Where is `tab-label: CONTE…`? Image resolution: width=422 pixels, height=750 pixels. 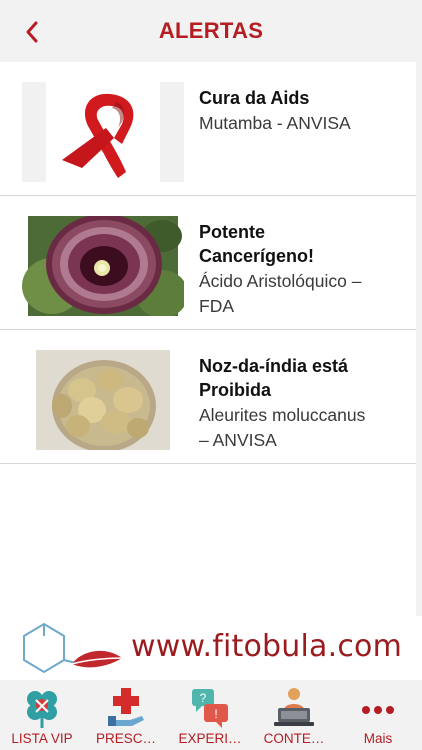
tab-label: CONTE… is located at coordinates (294, 738).